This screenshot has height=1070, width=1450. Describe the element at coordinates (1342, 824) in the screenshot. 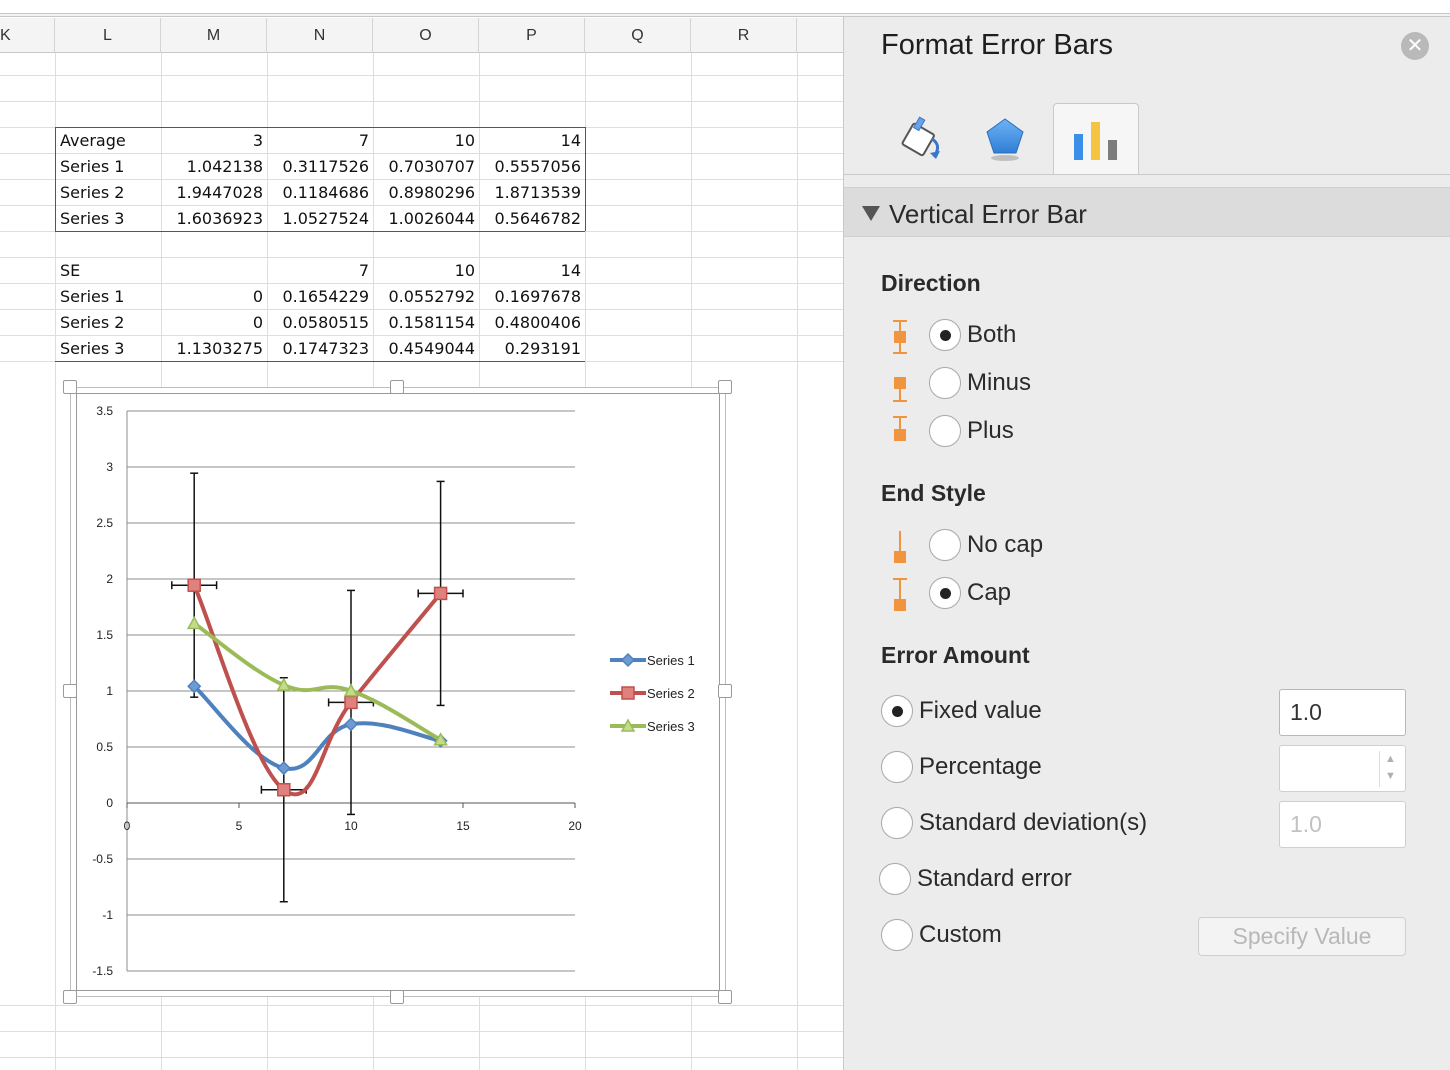

I see `standard-deviation-input: 1.0` at that location.